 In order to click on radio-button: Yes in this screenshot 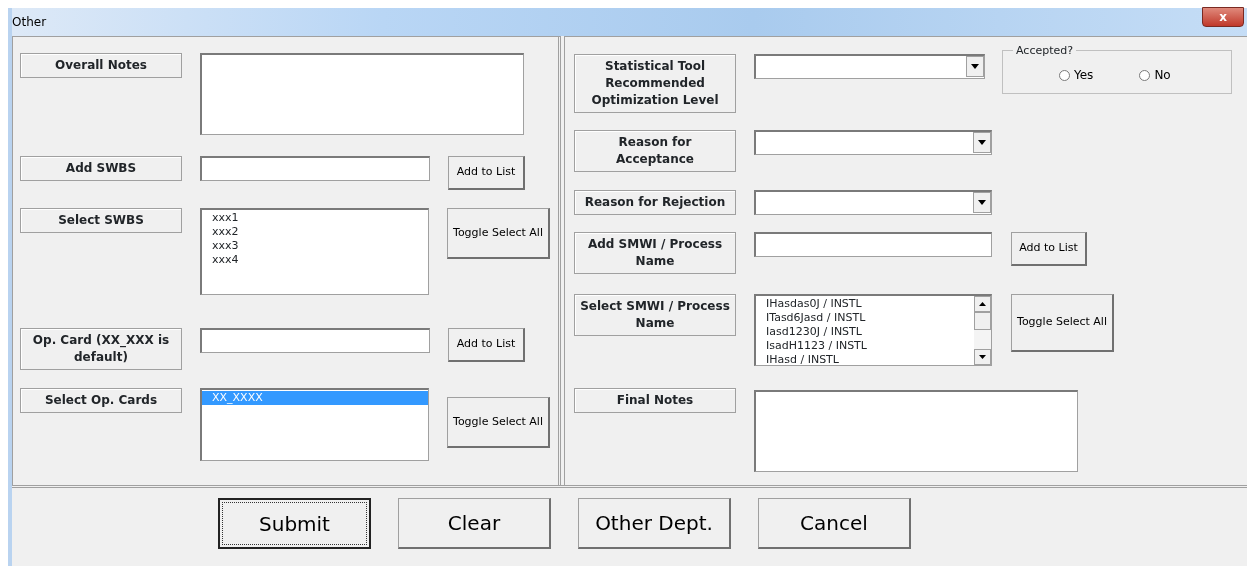, I will do `click(1076, 75)`.